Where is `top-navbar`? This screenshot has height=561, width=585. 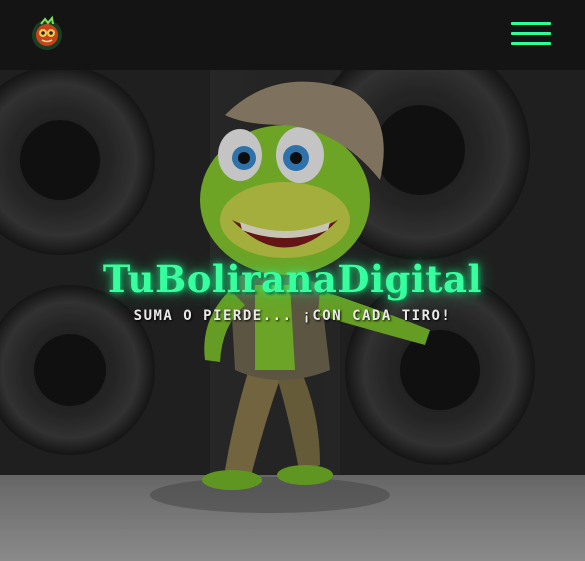
top-navbar is located at coordinates (292, 35).